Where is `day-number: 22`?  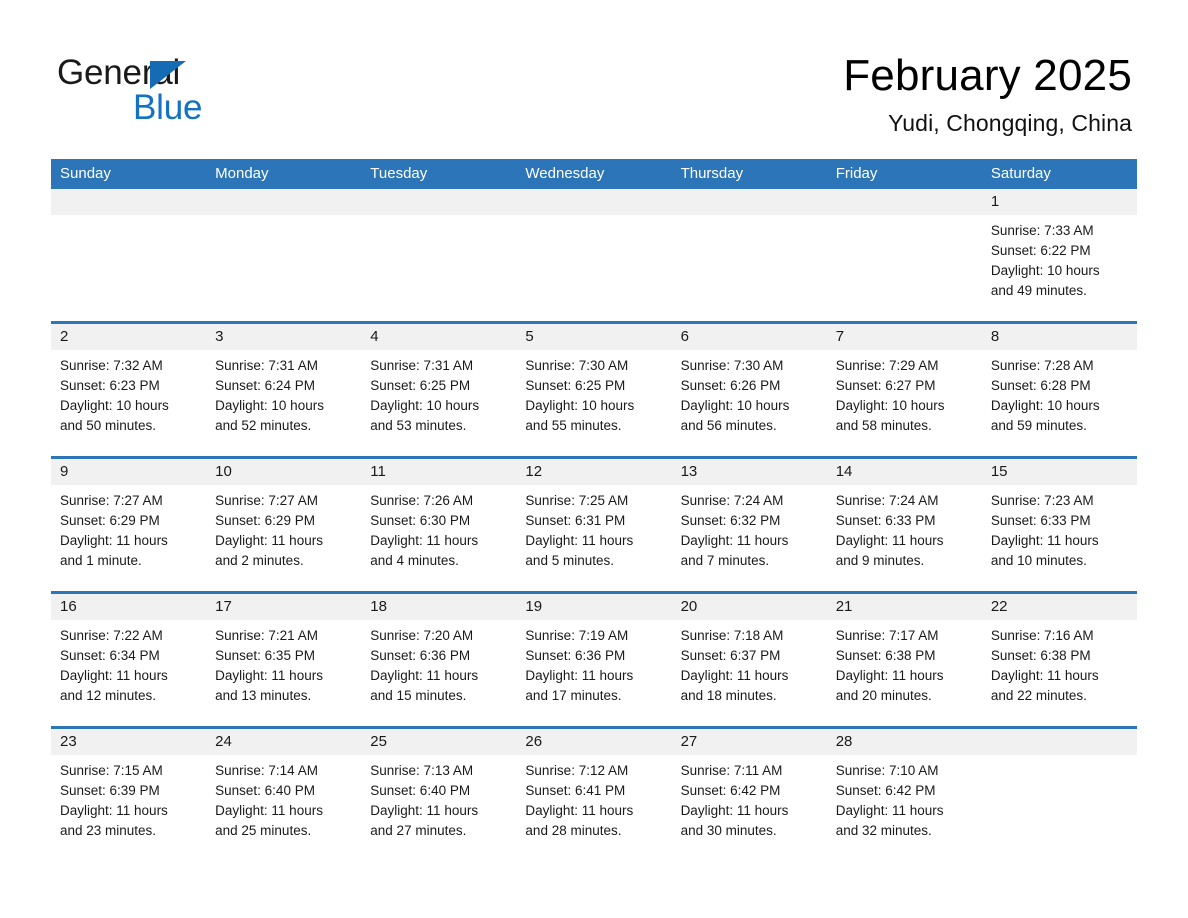
day-number: 22 is located at coordinates (999, 606).